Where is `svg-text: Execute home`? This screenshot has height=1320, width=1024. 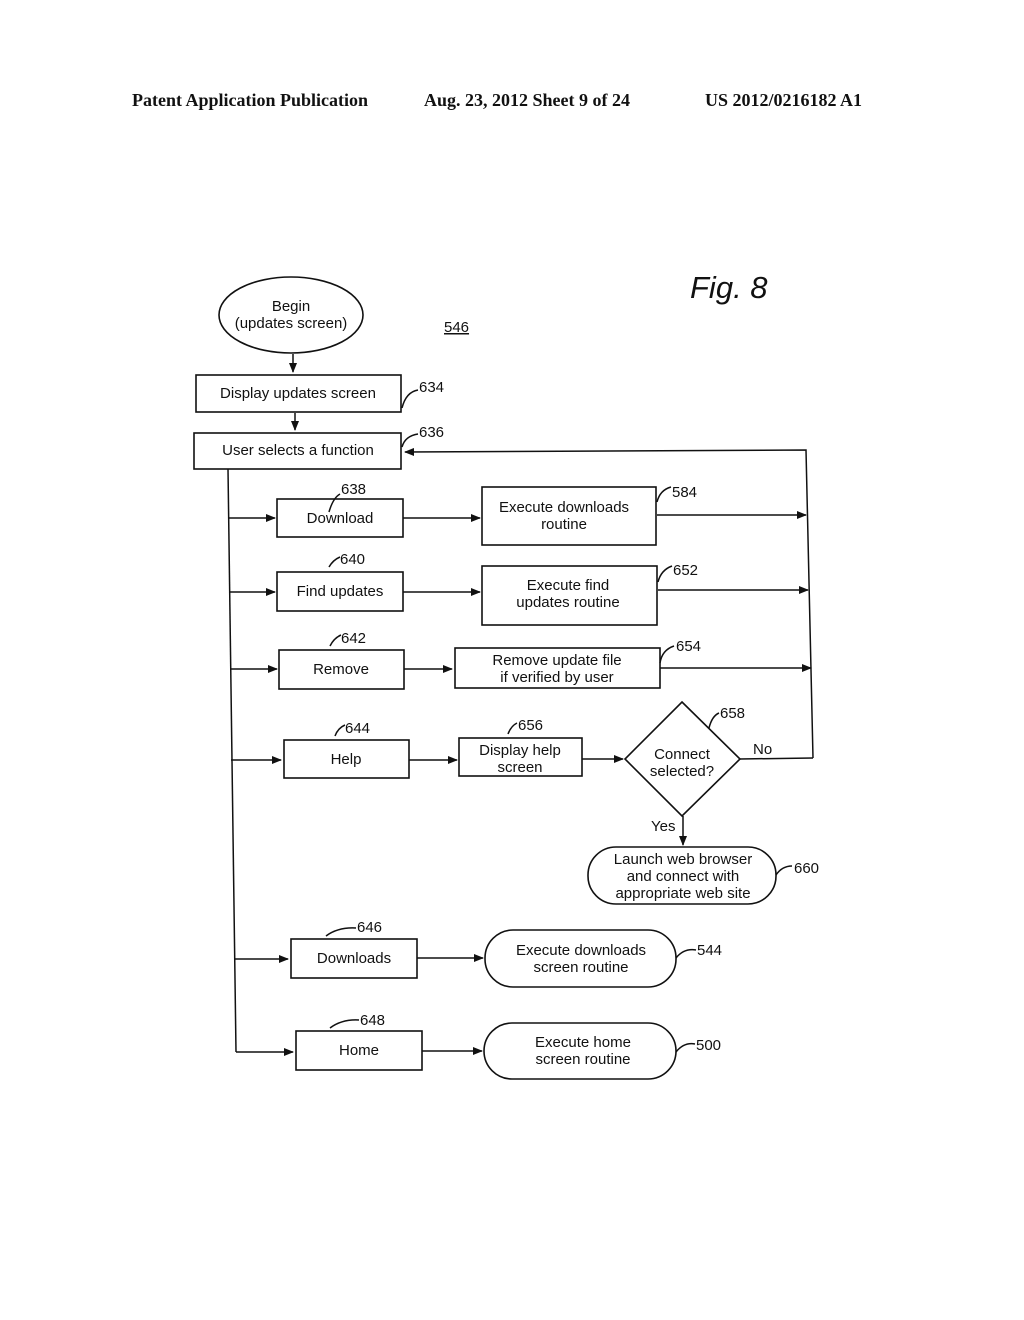 svg-text: Execute home is located at coordinates (583, 1042).